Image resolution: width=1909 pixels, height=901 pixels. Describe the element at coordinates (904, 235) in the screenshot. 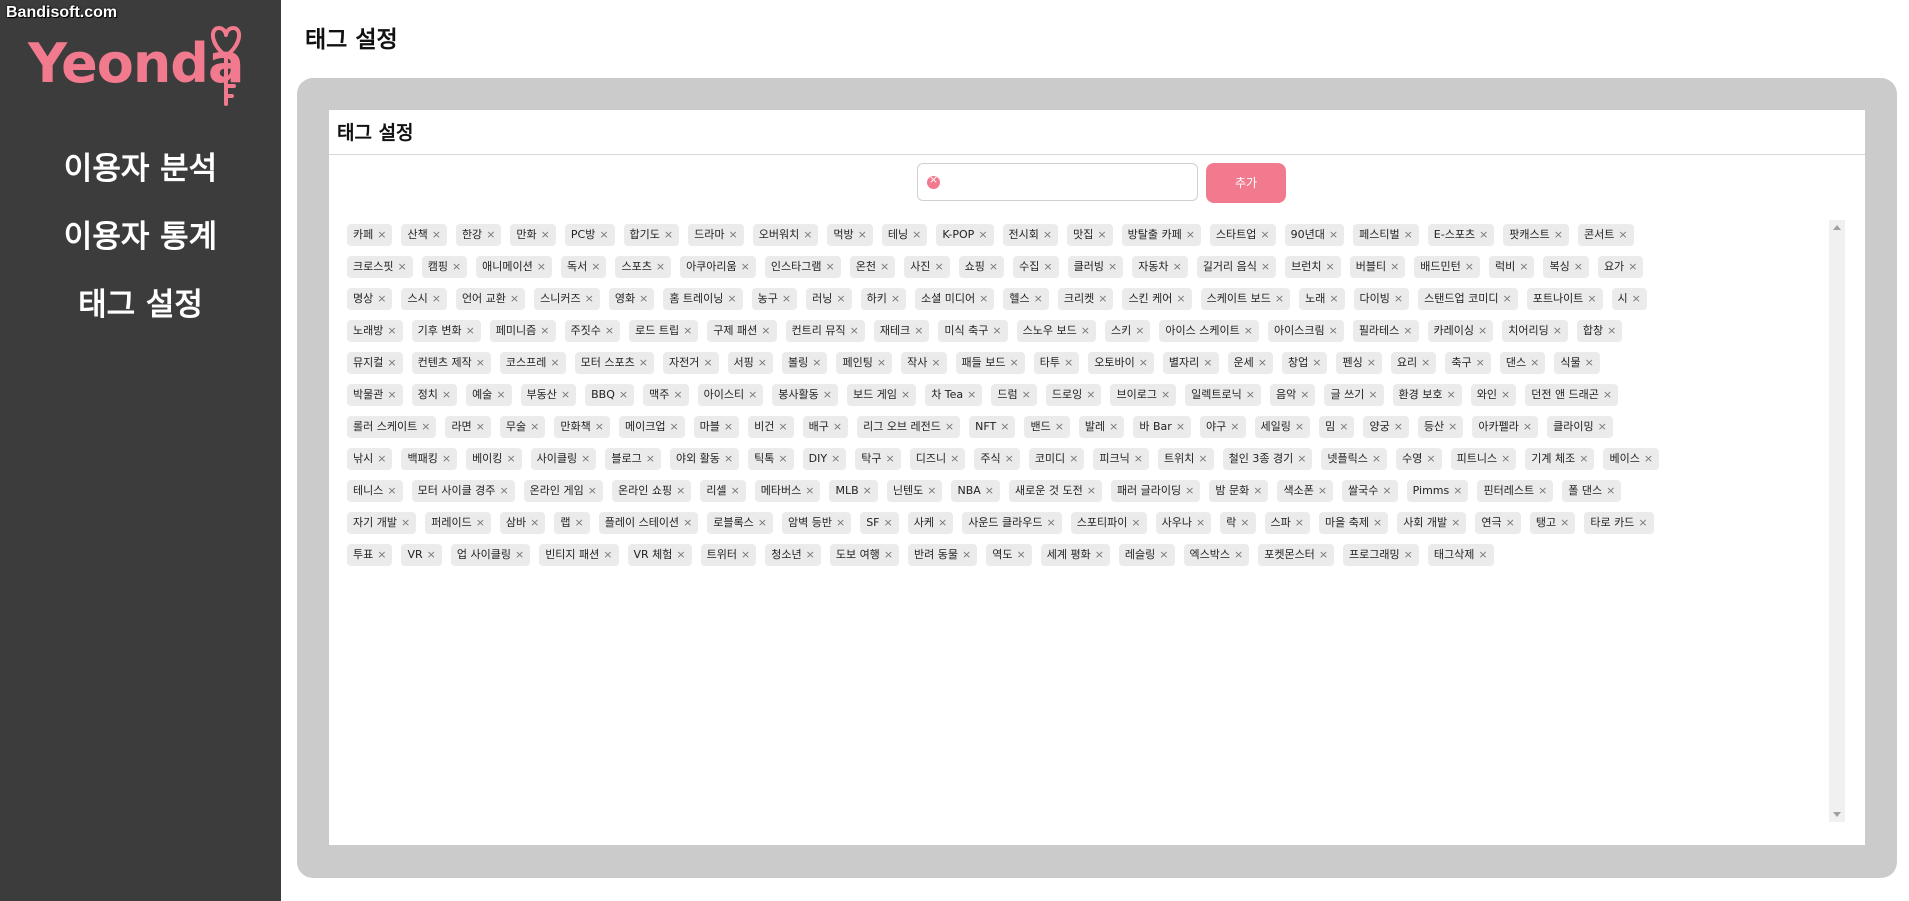

I see `tag-chip: 테닝 ×` at that location.